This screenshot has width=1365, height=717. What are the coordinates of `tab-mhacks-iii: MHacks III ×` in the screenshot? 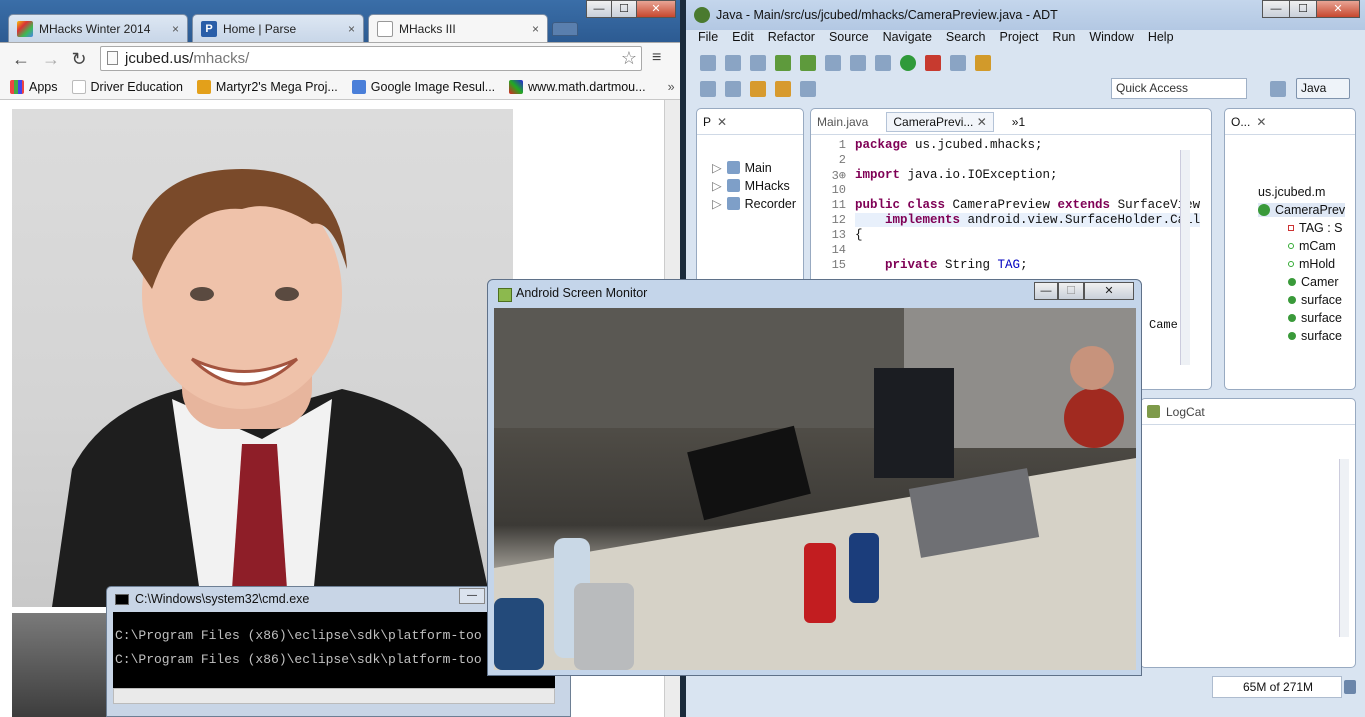 It's located at (458, 28).